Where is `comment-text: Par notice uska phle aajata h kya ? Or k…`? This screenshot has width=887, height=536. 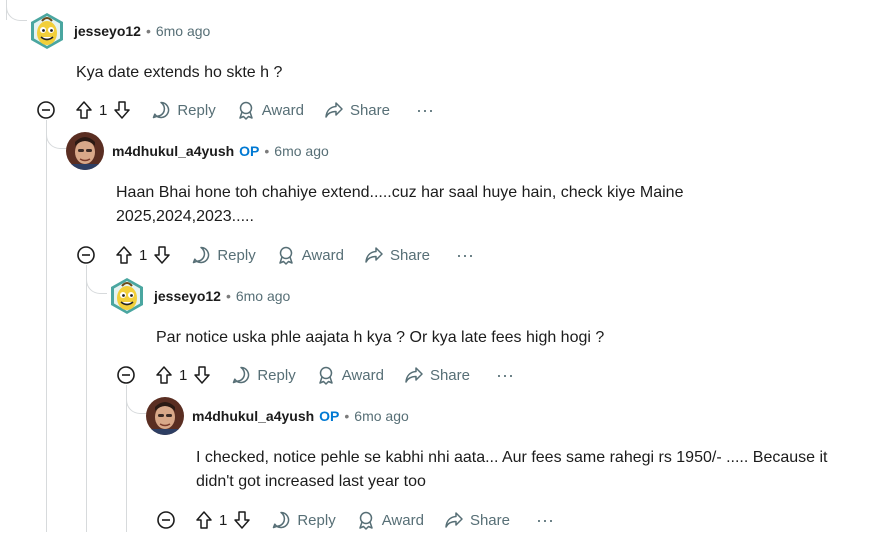
comment-text: Par notice uska phle aajata h kya ? Or k… is located at coordinates (380, 337).